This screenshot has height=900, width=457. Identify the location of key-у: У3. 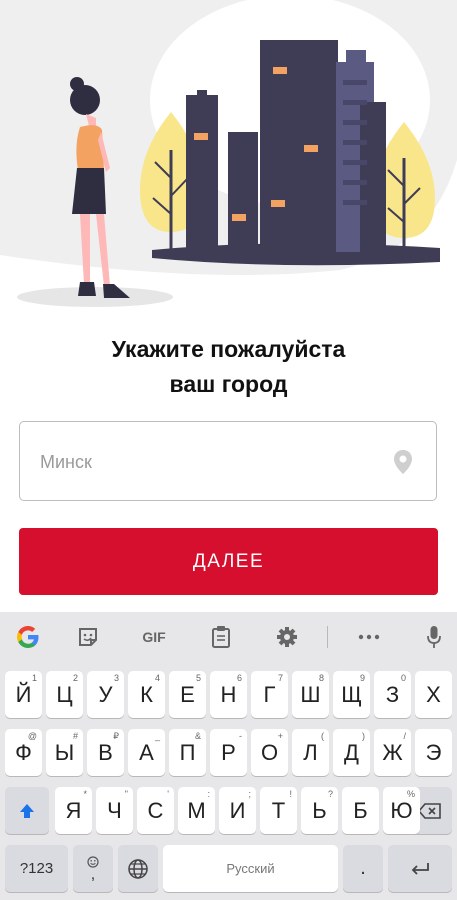
(105, 694).